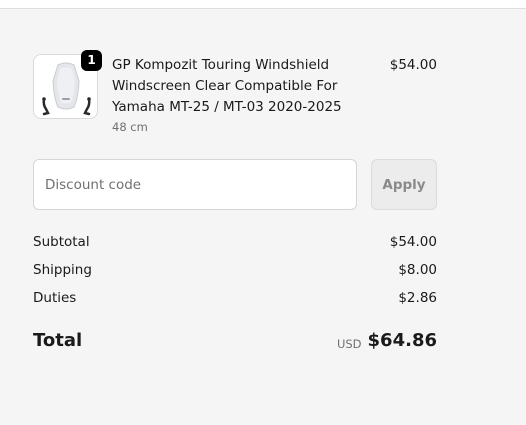  Describe the element at coordinates (195, 184) in the screenshot. I see `discount-code-input` at that location.